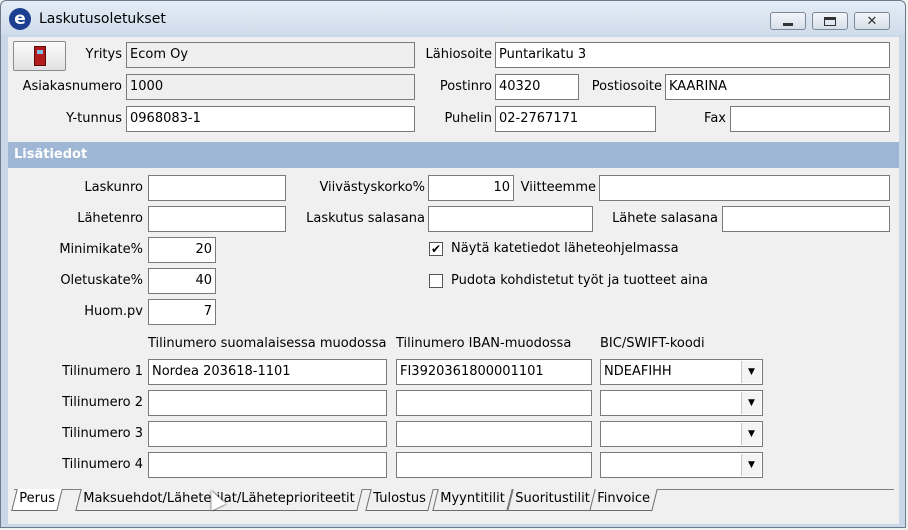 Image resolution: width=908 pixels, height=530 pixels. I want to click on tab-label: Suoritustilit, so click(552, 498).